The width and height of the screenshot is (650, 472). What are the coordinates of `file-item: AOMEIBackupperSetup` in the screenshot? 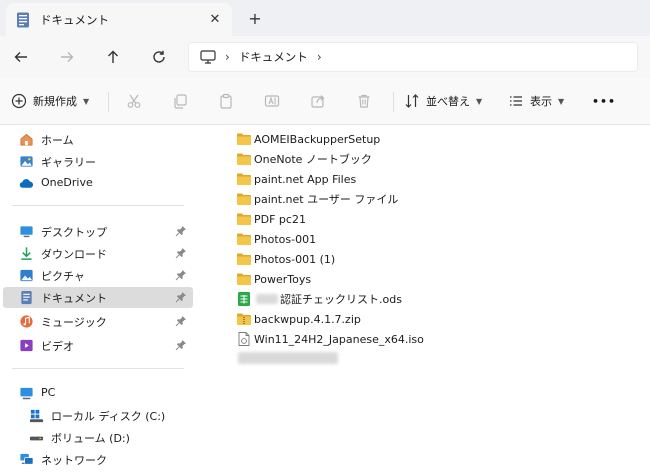 It's located at (386, 139).